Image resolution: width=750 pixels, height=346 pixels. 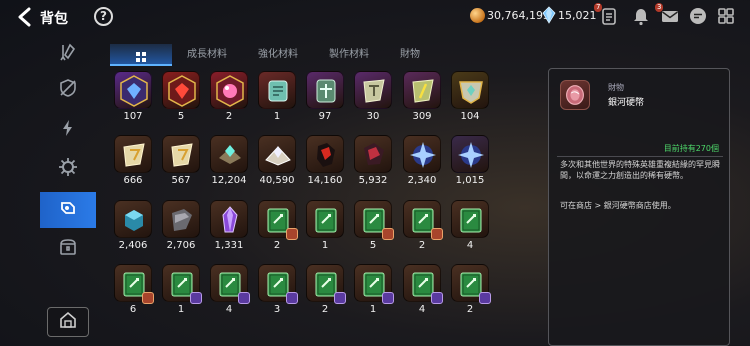 What do you see at coordinates (325, 116) in the screenshot?
I see `item-count: 97` at bounding box center [325, 116].